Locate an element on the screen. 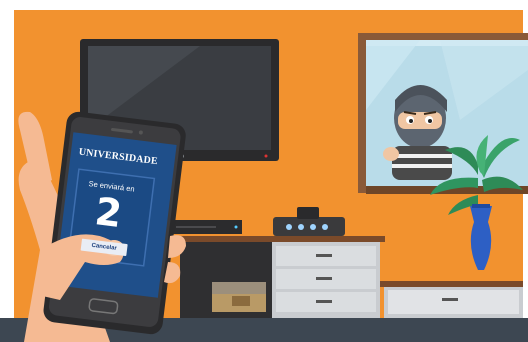  left-margin is located at coordinates (7, 171).